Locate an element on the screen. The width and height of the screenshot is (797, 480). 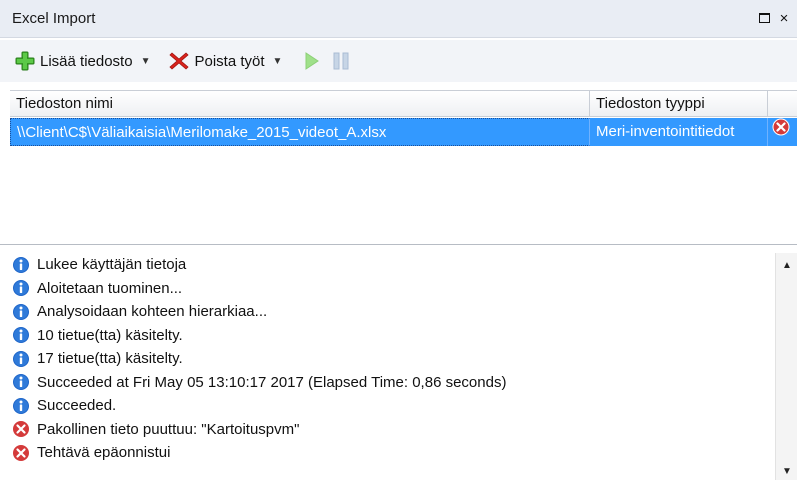
delete-x-icon is located at coordinates (179, 61).